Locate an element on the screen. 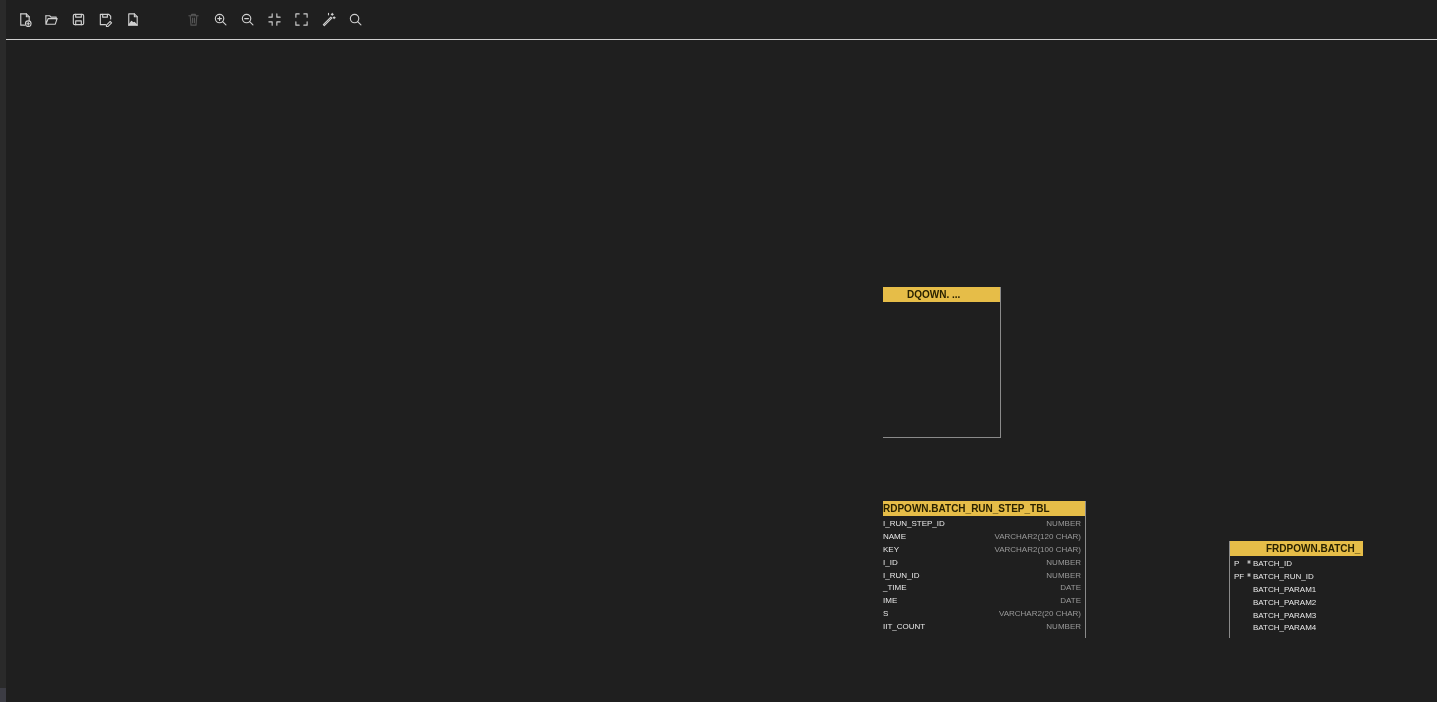 Image resolution: width=1437 pixels, height=702 pixels. expand-corners-icon is located at coordinates (301, 19).